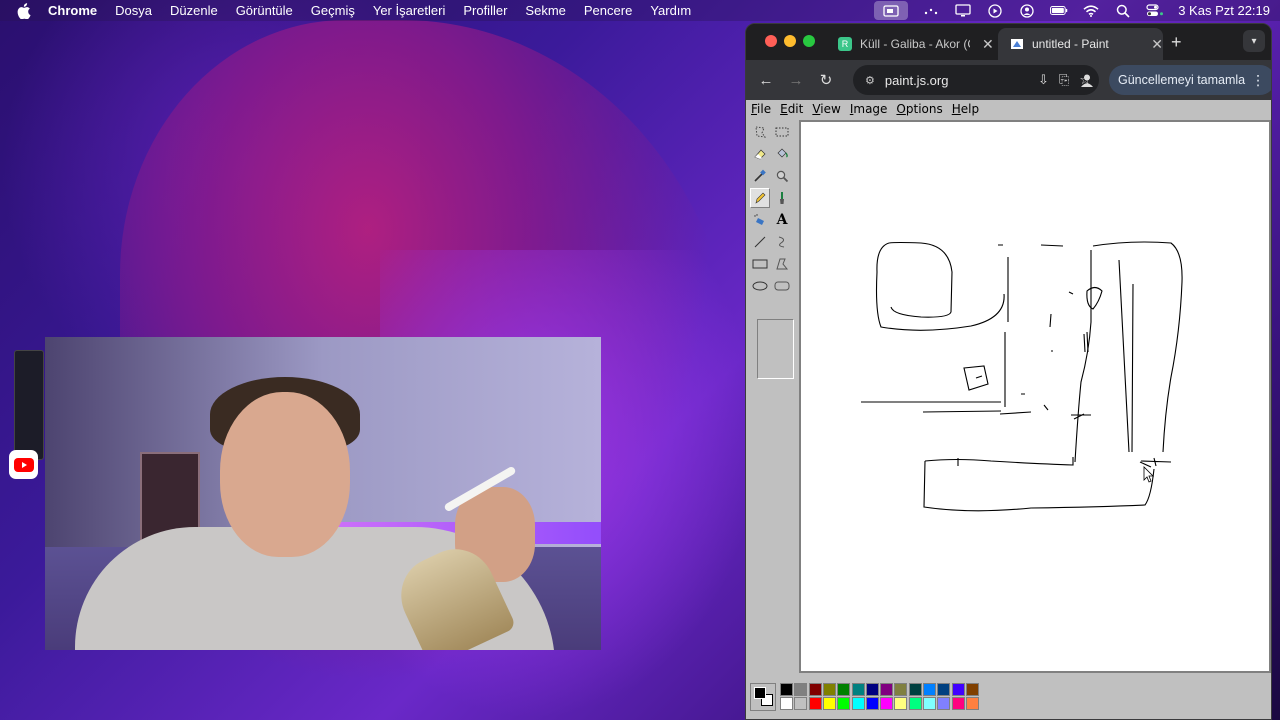 Image resolution: width=1280 pixels, height=720 pixels. What do you see at coordinates (1059, 11) in the screenshot?
I see `battery-icon` at bounding box center [1059, 11].